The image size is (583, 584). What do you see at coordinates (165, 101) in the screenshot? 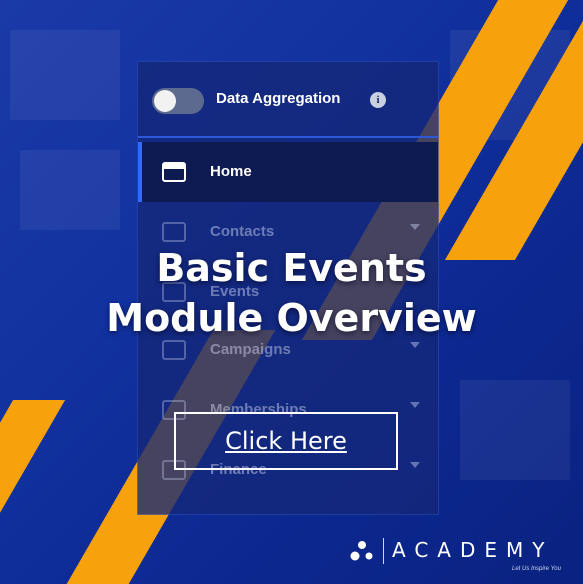
I see `toggle-knob` at bounding box center [165, 101].